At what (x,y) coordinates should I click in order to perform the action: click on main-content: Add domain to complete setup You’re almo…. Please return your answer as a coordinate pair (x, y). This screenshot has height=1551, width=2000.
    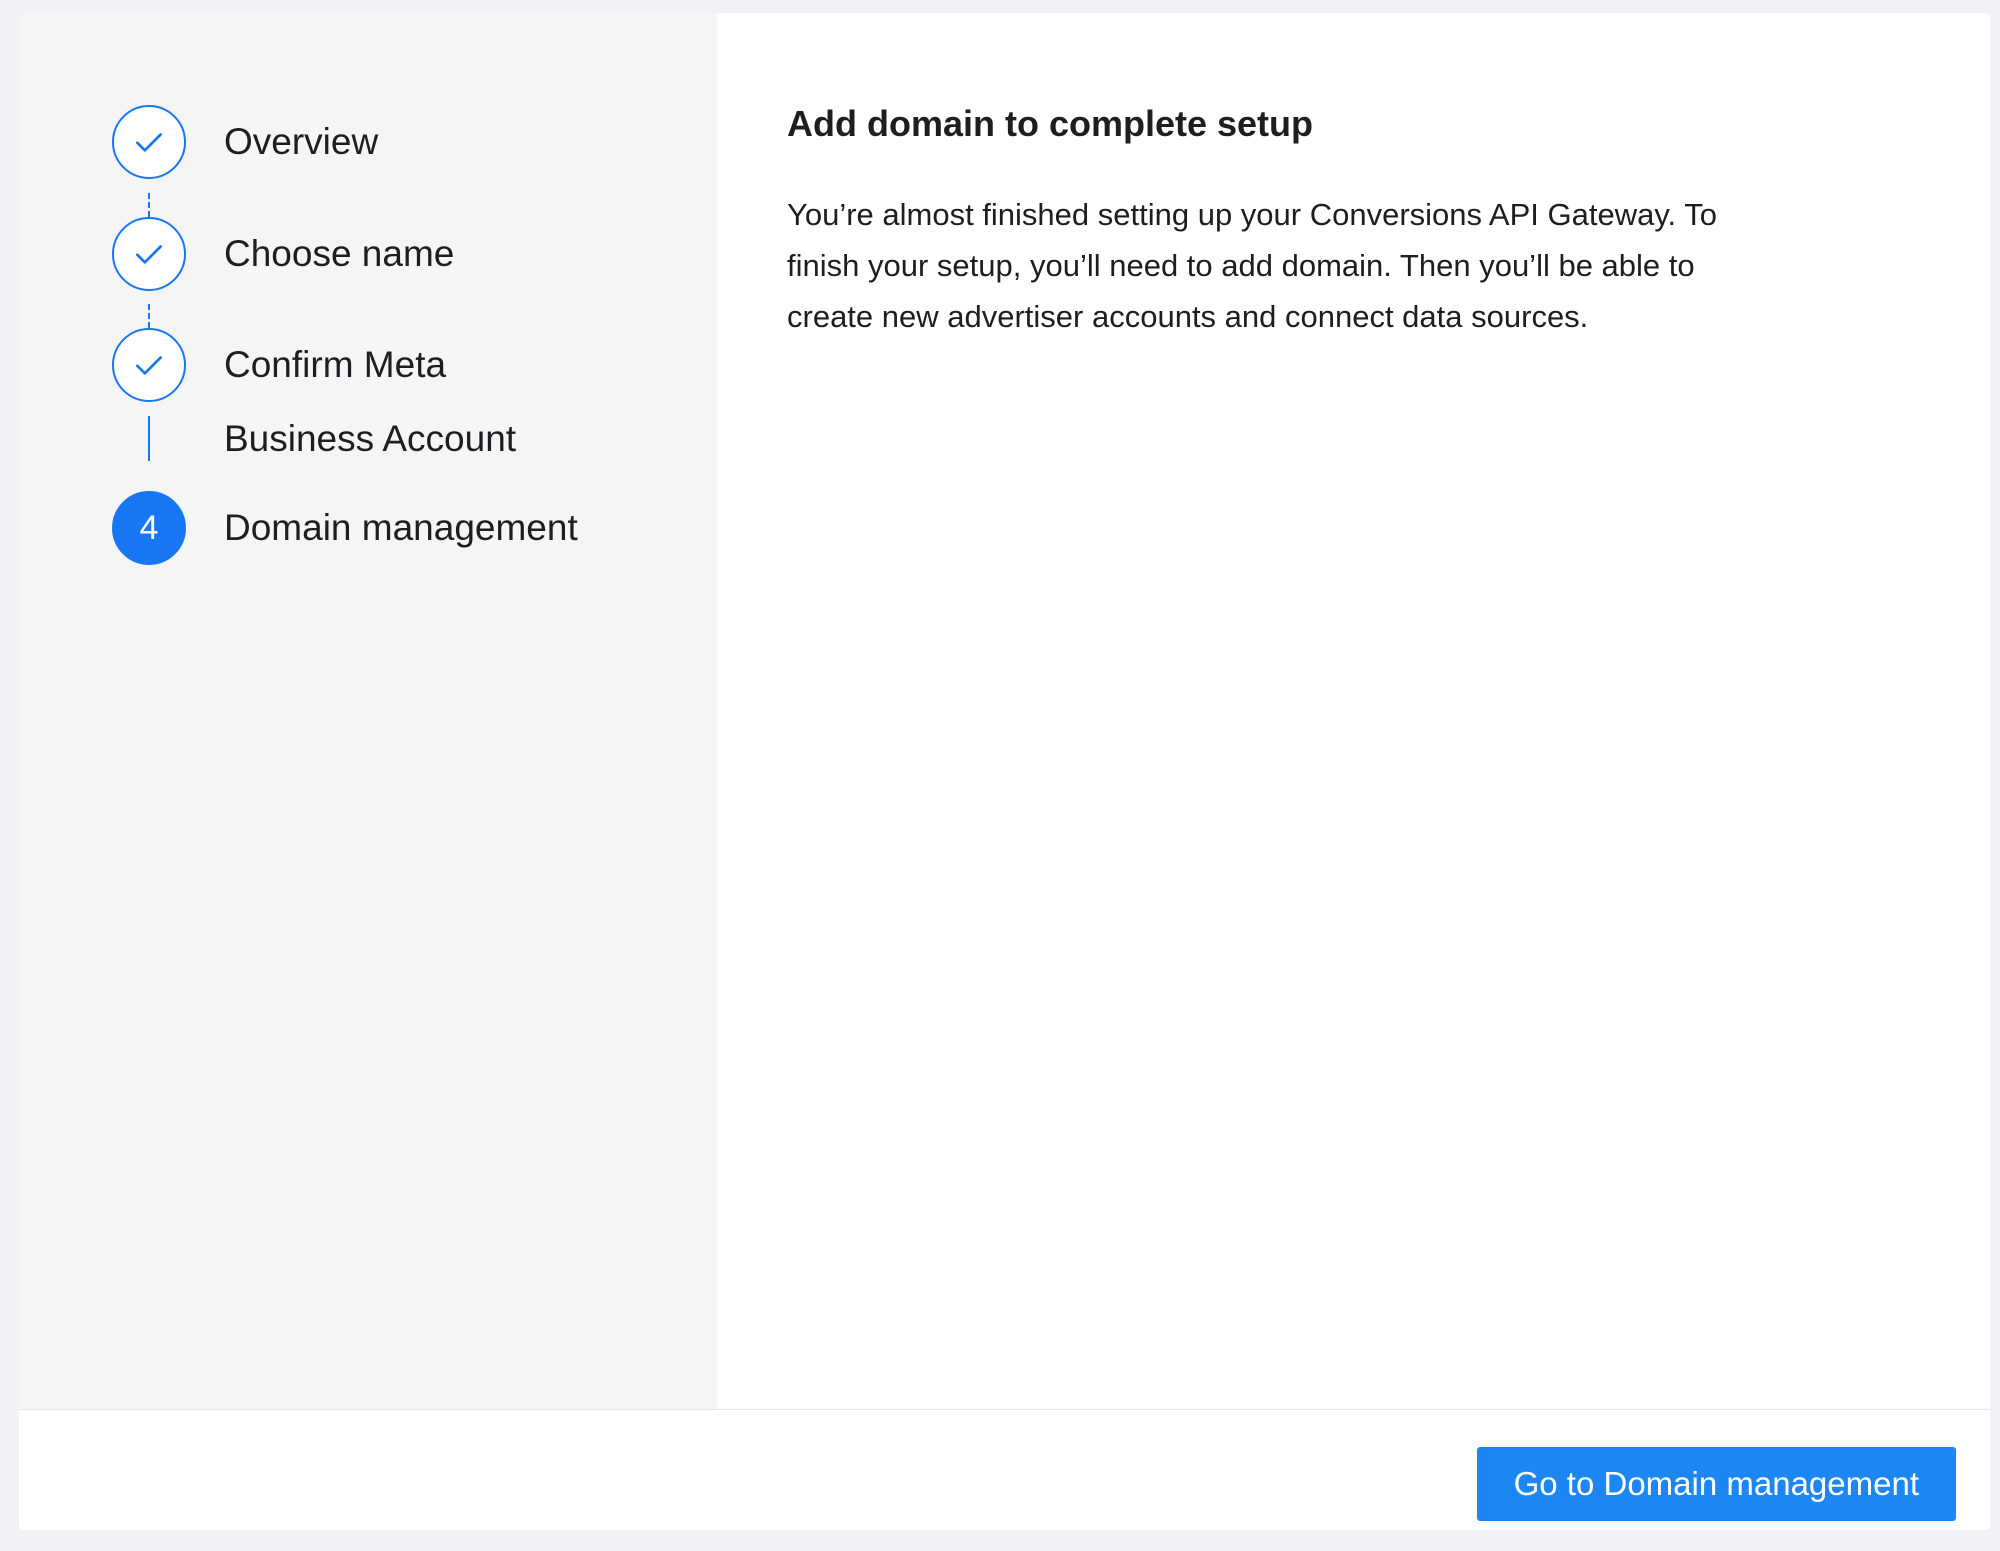
    Looking at the image, I should click on (1307, 221).